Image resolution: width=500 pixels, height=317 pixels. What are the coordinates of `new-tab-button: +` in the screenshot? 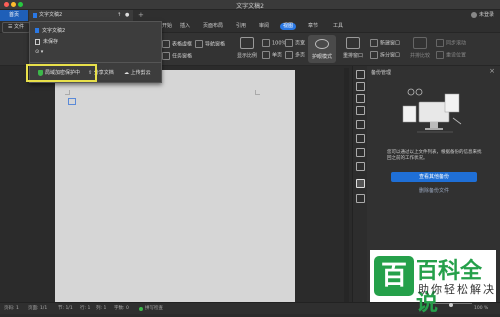 It's located at (141, 15).